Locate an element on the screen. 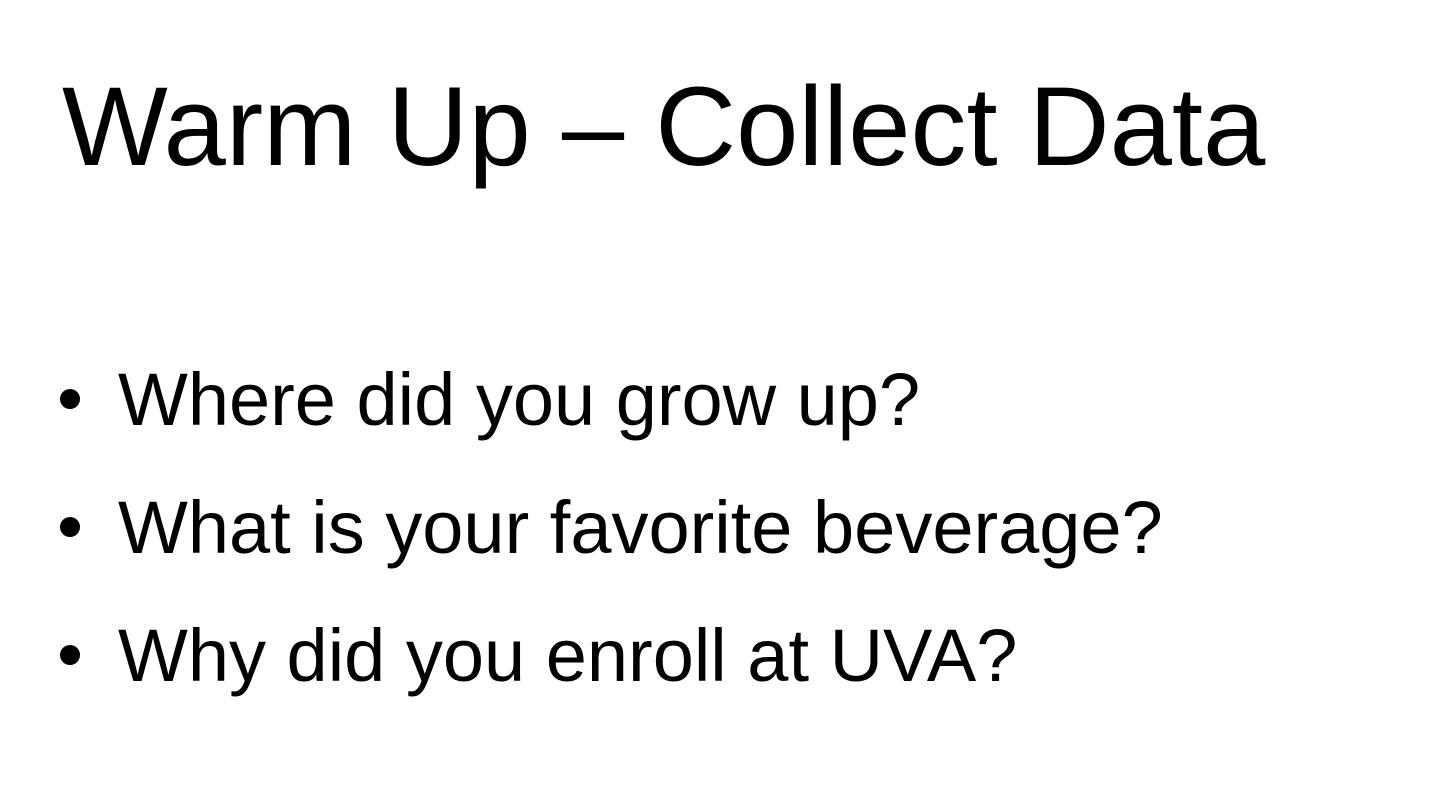 This screenshot has height=802, width=1439. bullet-text: What is your favorite beverage? is located at coordinates (640, 527).